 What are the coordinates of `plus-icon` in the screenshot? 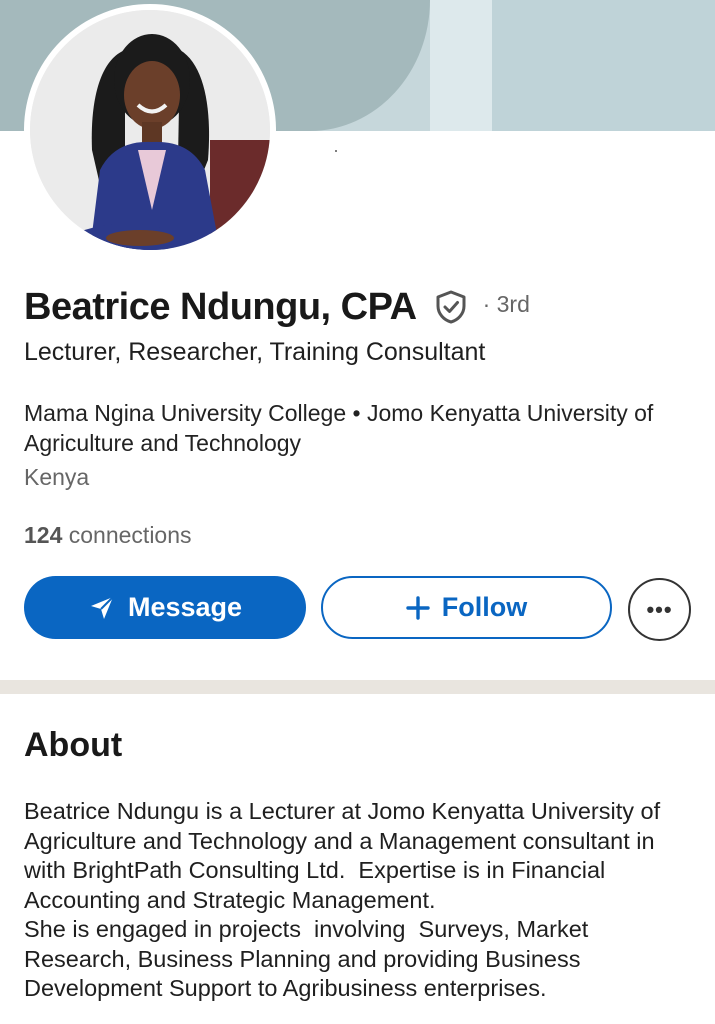 It's located at (418, 607).